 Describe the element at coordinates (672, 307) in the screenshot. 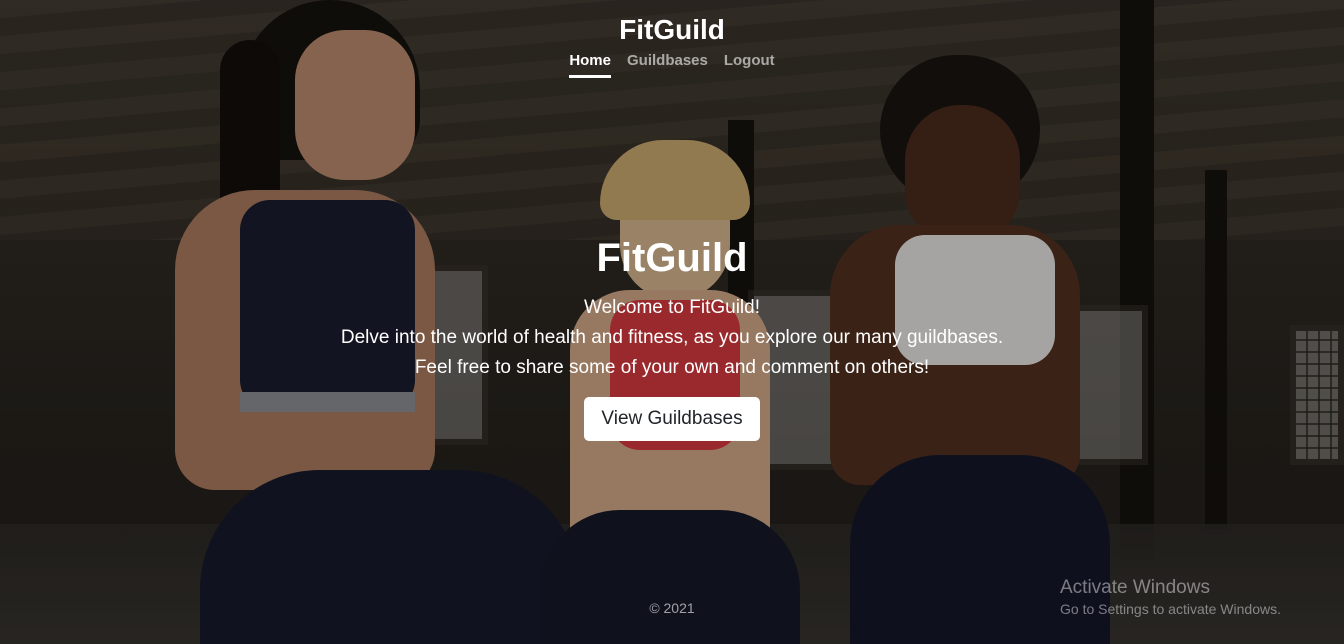

I see `hero-welcome-text: Welcome to FitGuild!` at that location.